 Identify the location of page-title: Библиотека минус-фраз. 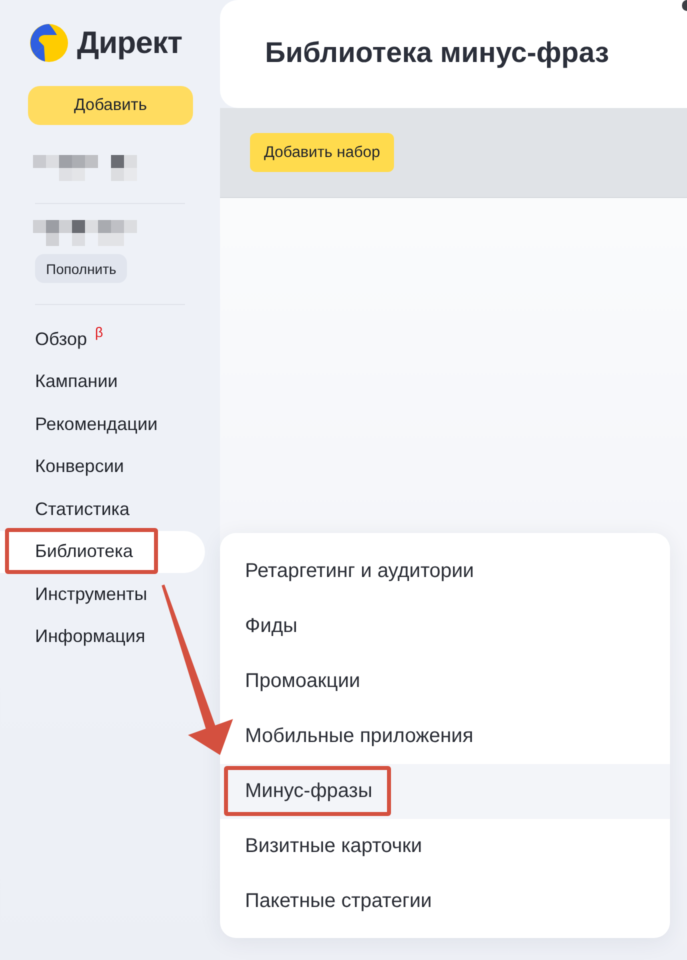
(437, 53).